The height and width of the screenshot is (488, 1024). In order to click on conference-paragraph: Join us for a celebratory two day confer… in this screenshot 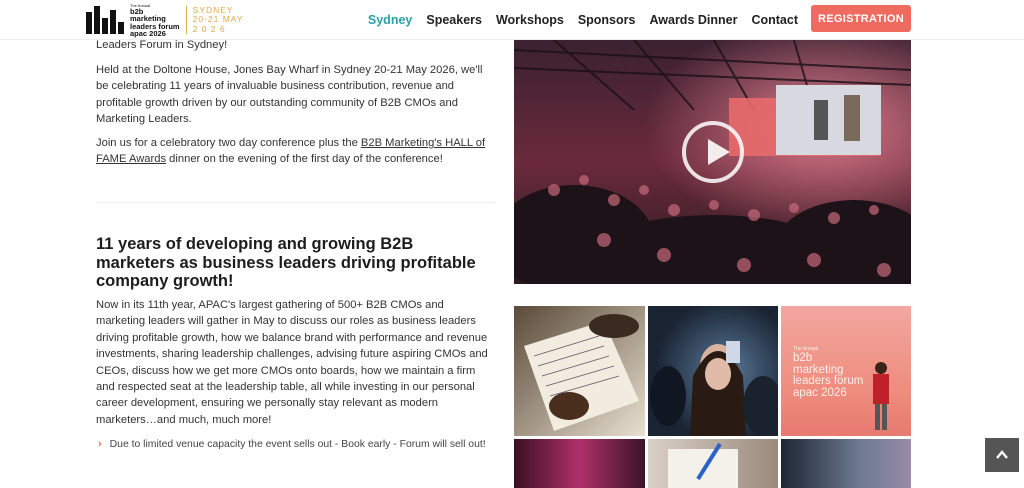, I will do `click(291, 151)`.